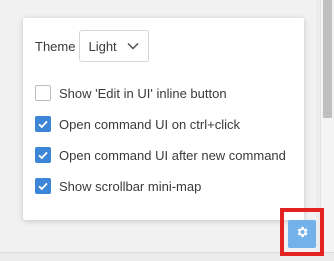 Image resolution: width=334 pixels, height=261 pixels. I want to click on option-label: Open command UI on ctrl+click, so click(149, 124).